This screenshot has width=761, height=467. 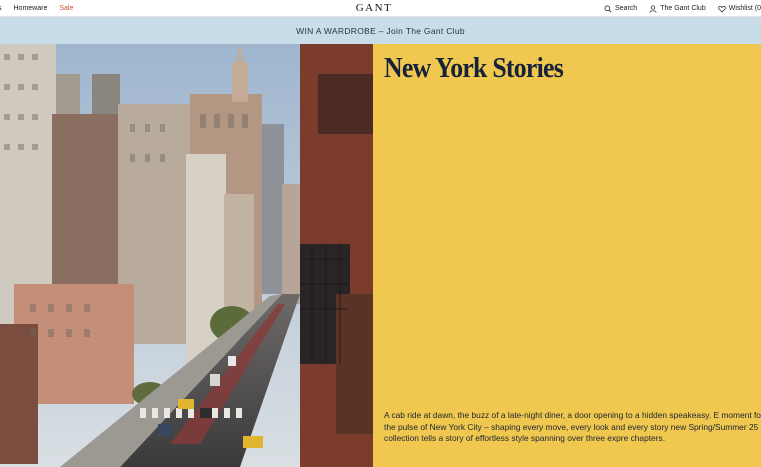 I want to click on gant-logo: GANT, so click(x=374, y=8).